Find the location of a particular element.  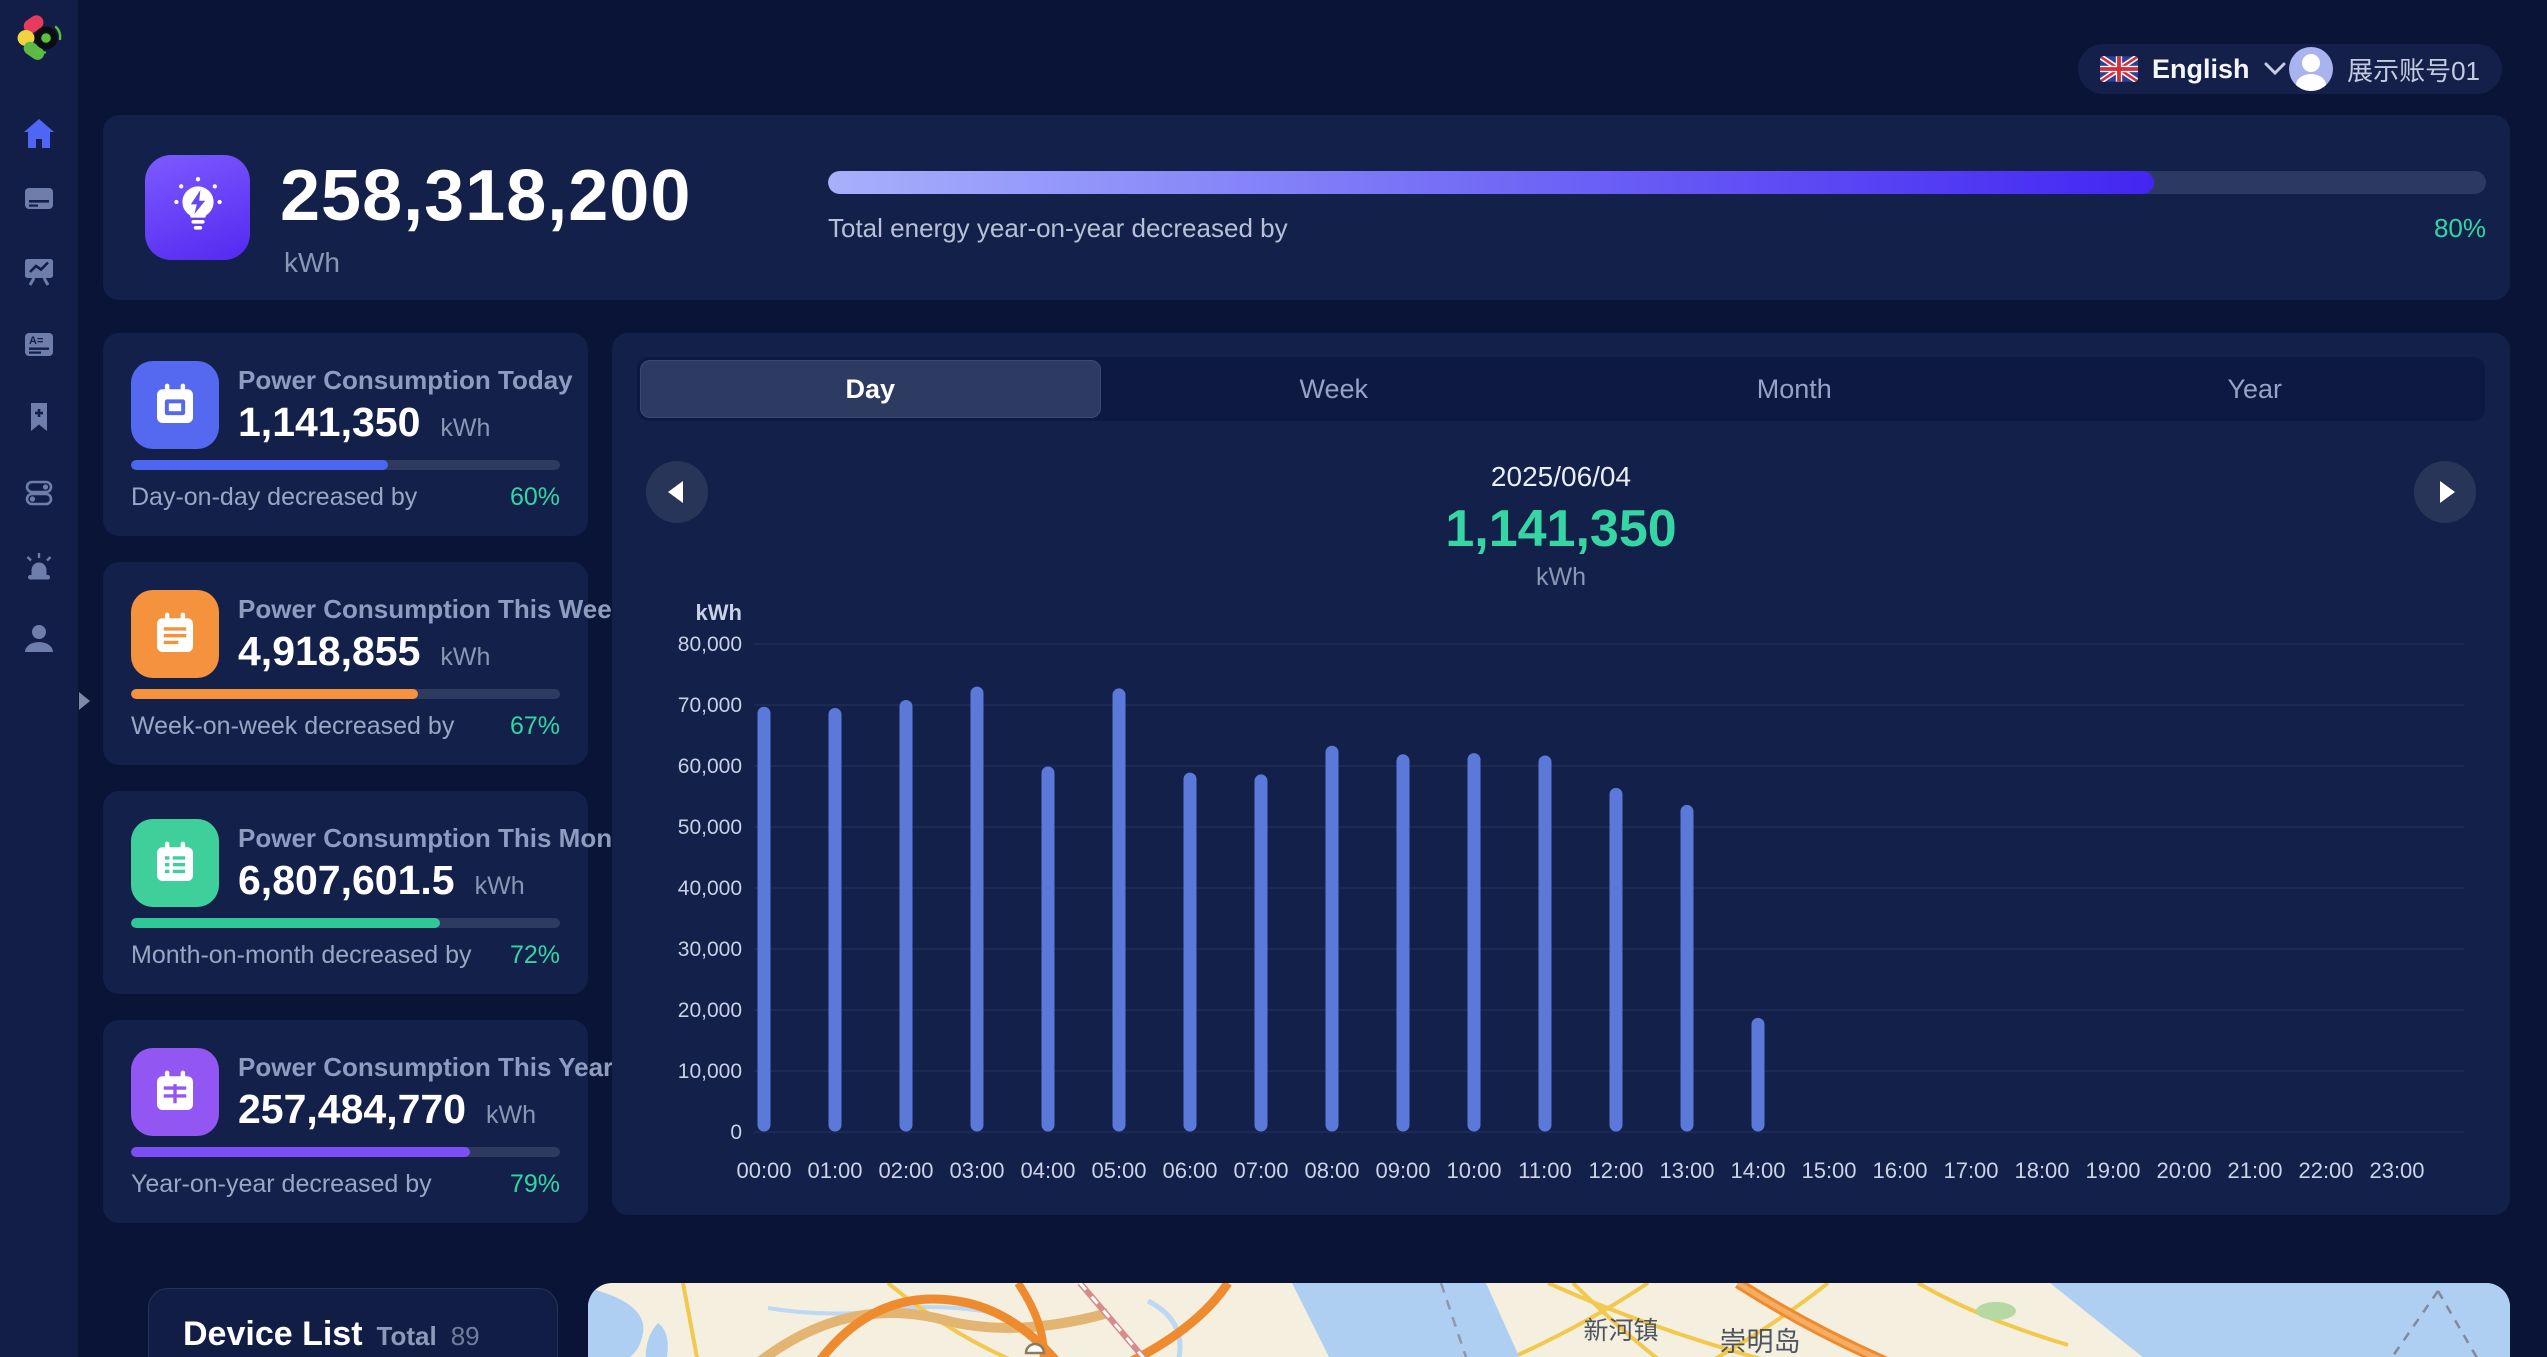

chart-total-value: 1,141,350 is located at coordinates (1561, 529).